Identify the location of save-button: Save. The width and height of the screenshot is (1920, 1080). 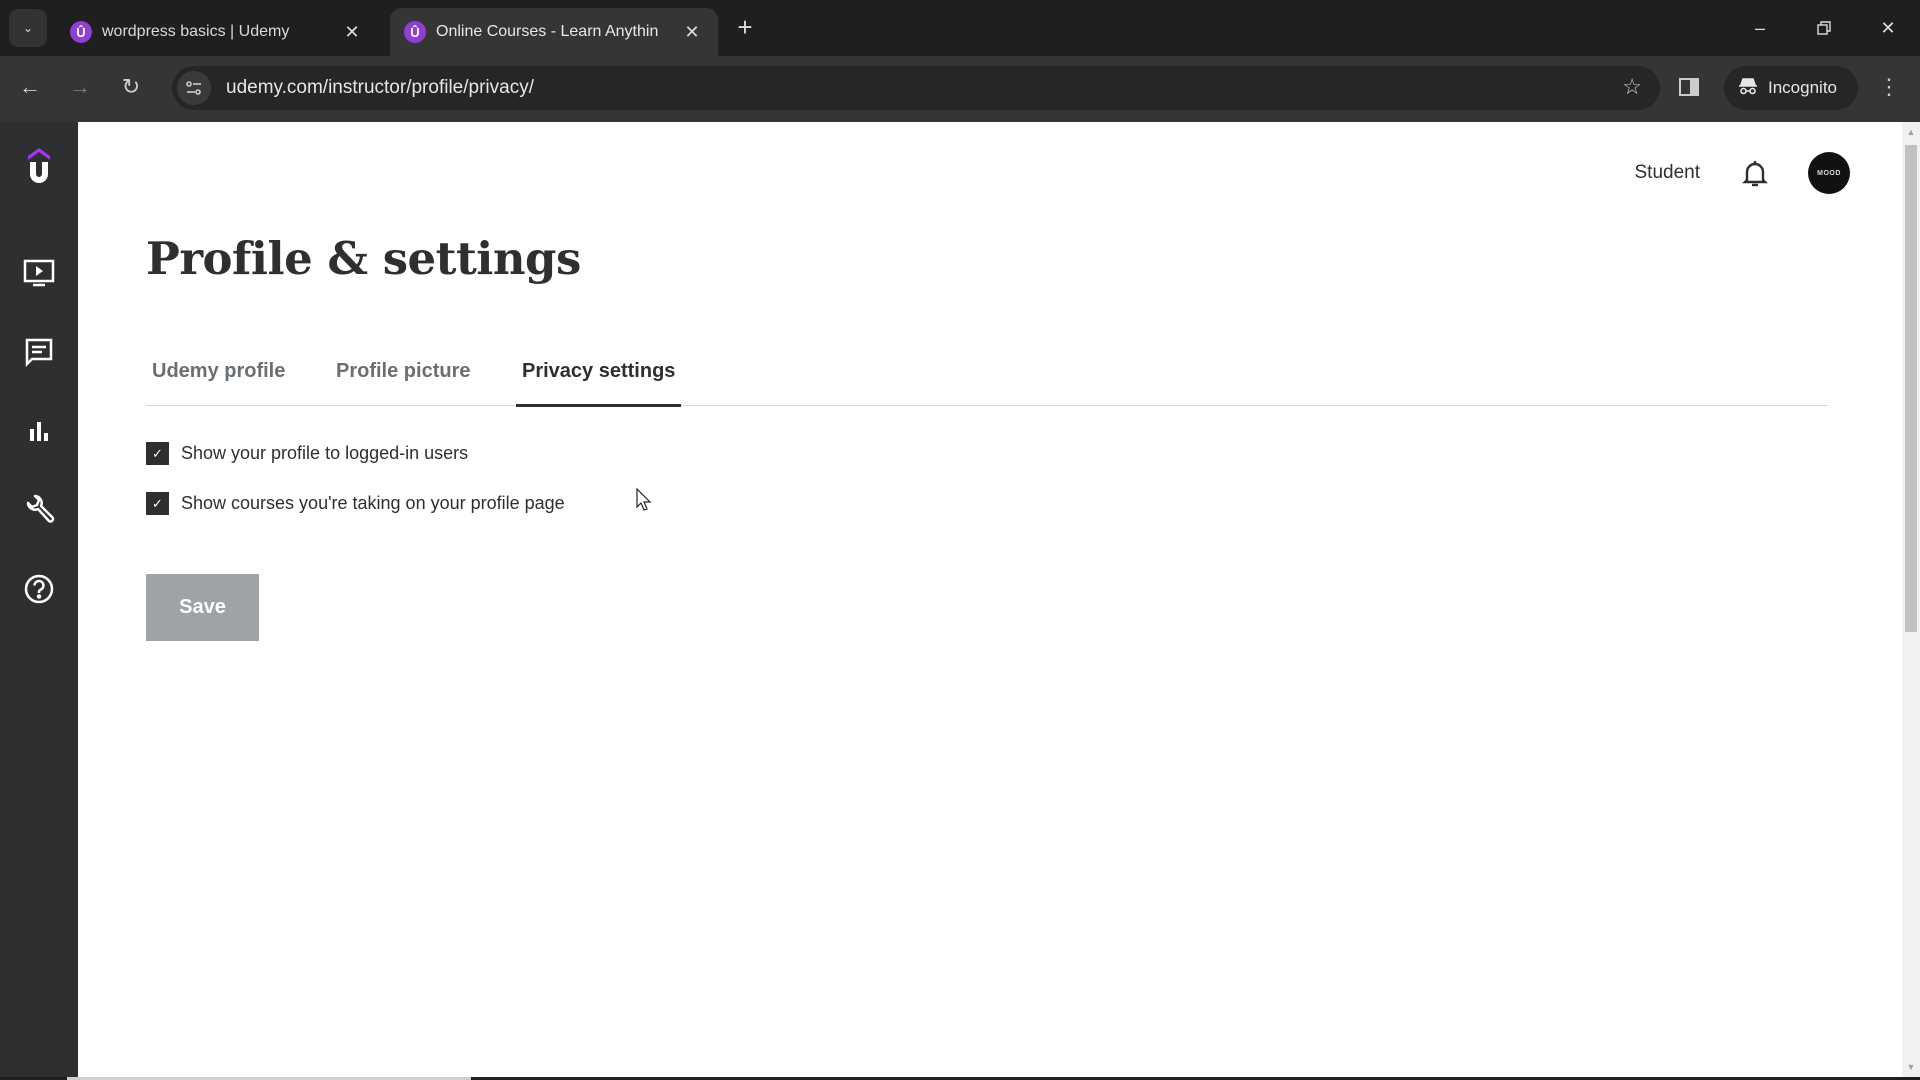
(202, 607).